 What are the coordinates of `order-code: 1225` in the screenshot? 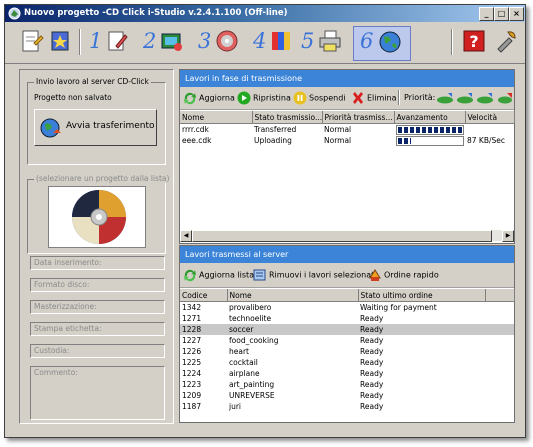 It's located at (192, 362).